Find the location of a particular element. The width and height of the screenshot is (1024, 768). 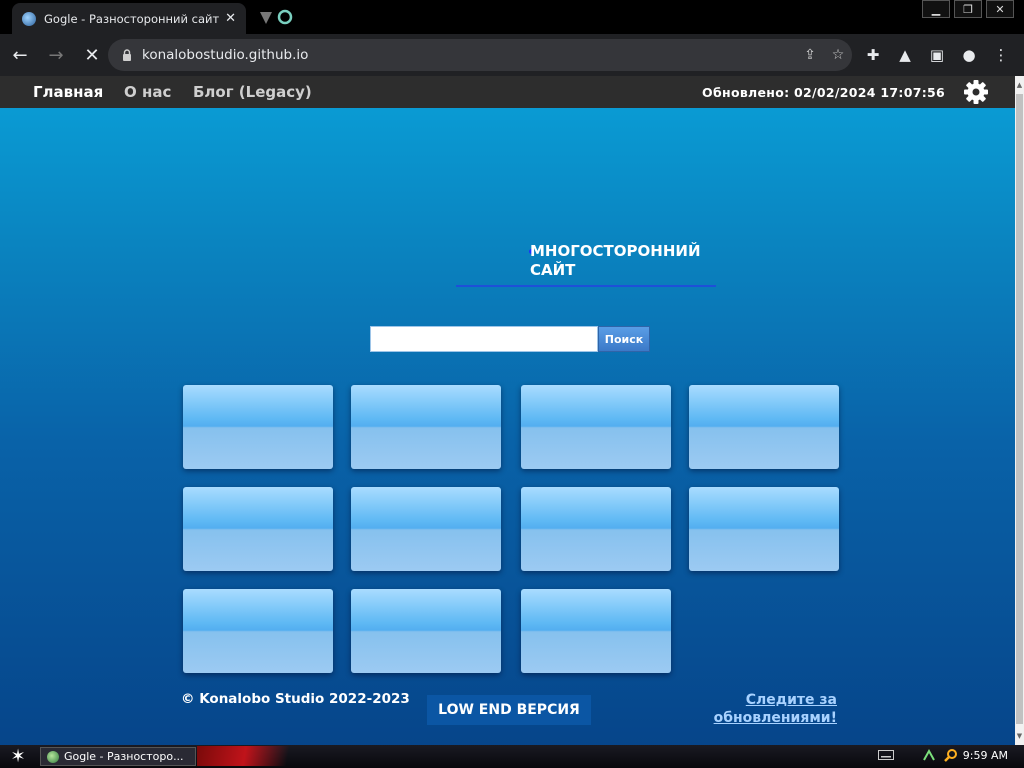

system-clock: 9:59 AM is located at coordinates (985, 755).